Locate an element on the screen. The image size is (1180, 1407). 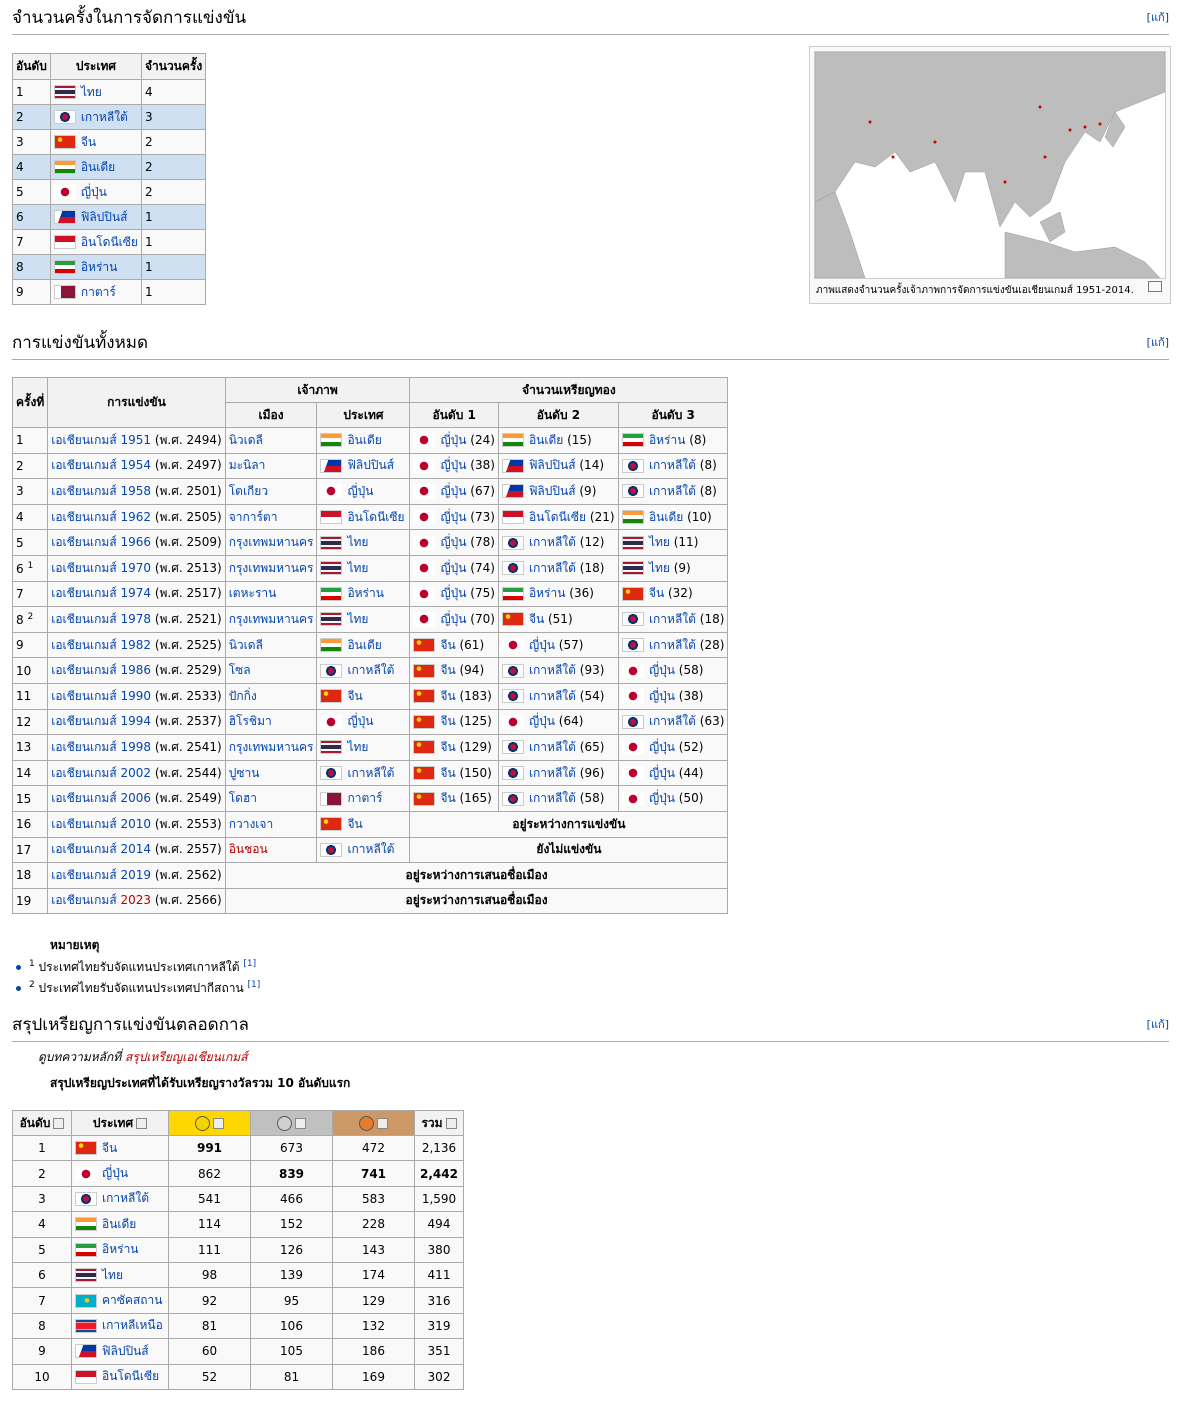
host-city-cell: อินชอน is located at coordinates (271, 850).